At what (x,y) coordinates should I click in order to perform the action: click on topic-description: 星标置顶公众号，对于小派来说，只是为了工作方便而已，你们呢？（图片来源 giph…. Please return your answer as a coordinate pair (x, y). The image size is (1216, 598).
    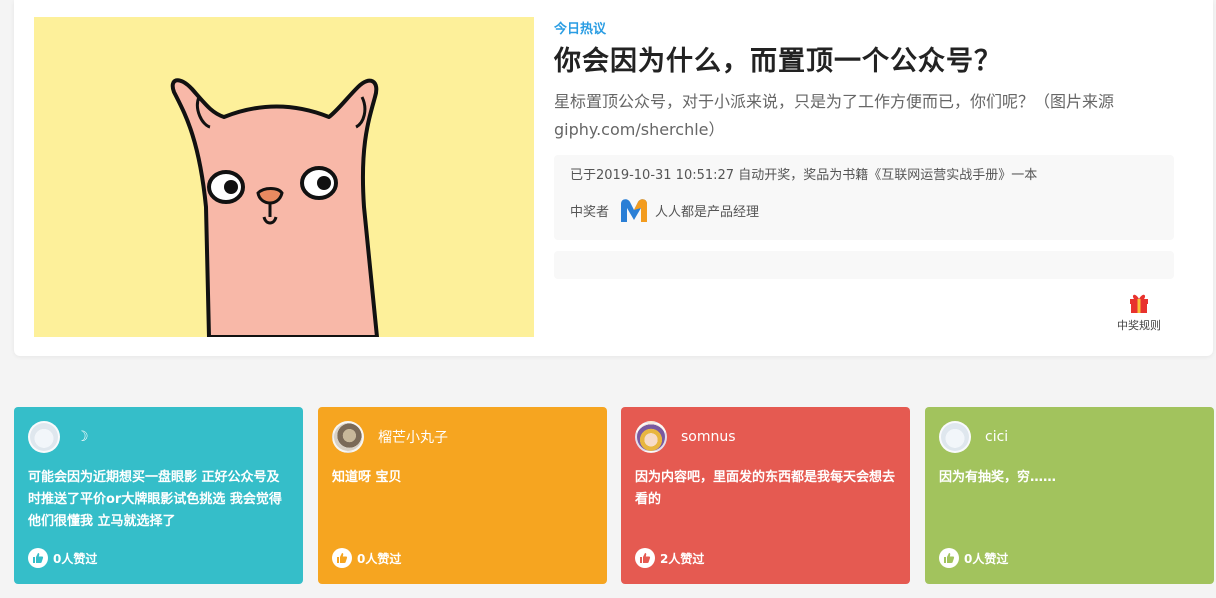
    Looking at the image, I should click on (834, 115).